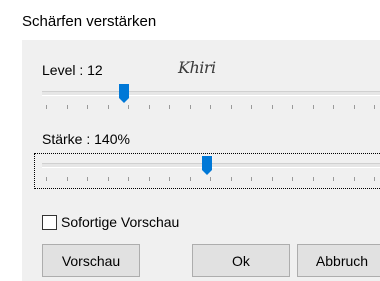 This screenshot has height=281, width=380. Describe the element at coordinates (49, 222) in the screenshot. I see `instant-preview-checkbox` at that location.